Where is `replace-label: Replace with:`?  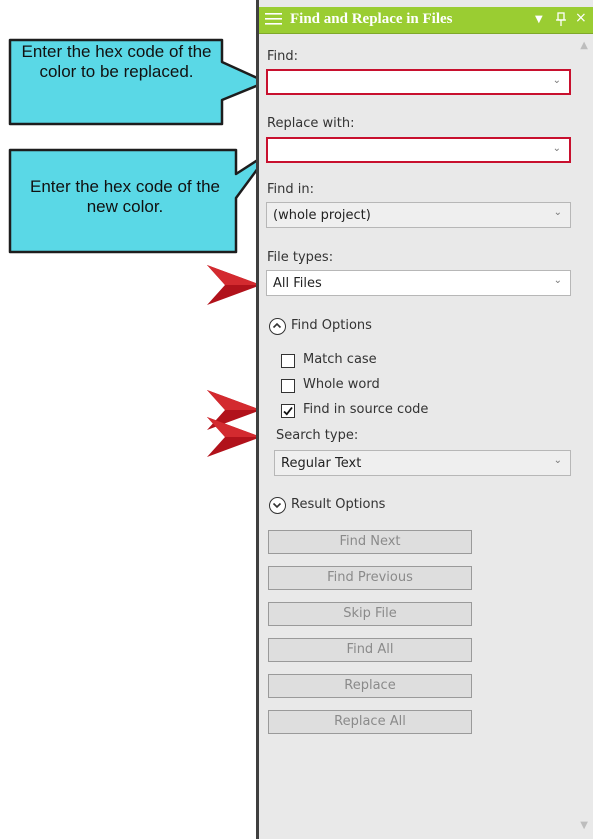 replace-label: Replace with: is located at coordinates (311, 123).